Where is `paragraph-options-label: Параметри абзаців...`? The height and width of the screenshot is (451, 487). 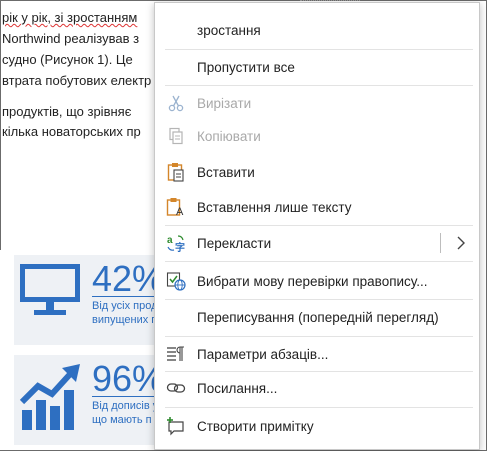 paragraph-options-label: Параметри абзаців... is located at coordinates (263, 354).